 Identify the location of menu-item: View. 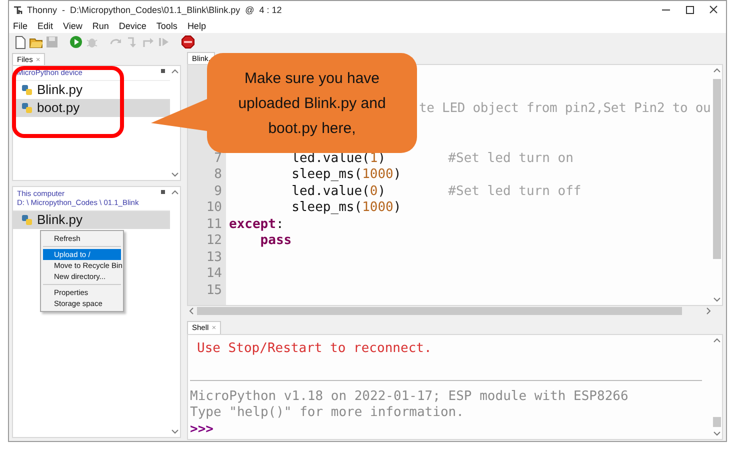
(73, 26).